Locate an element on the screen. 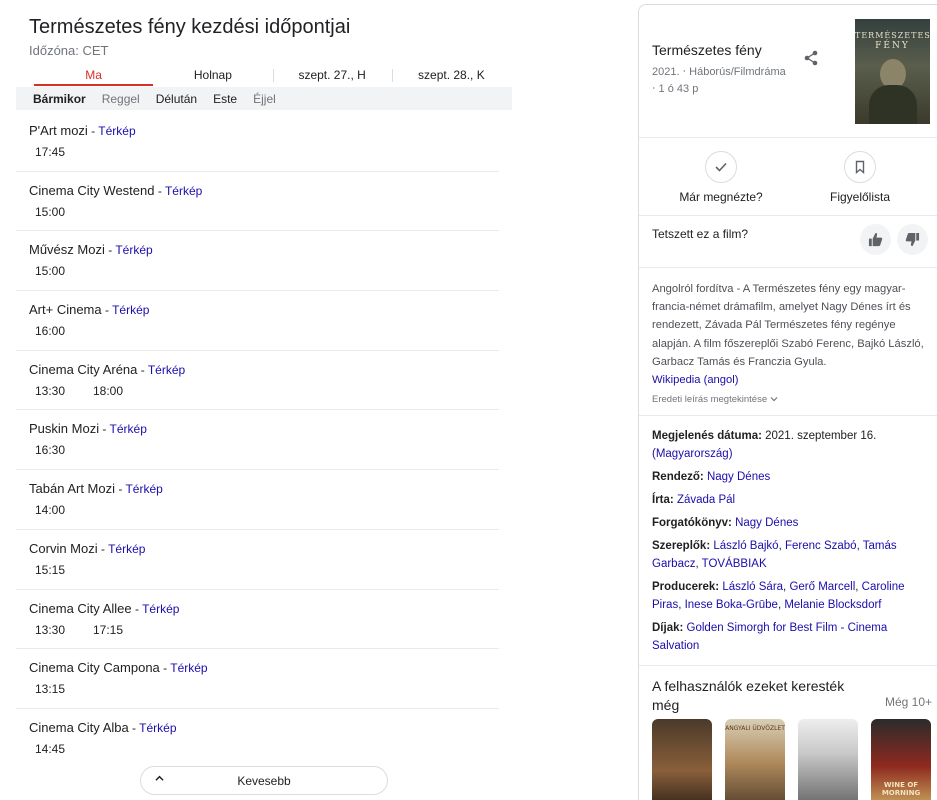 This screenshot has width=937, height=800. fact-label: Megjelenés dátuma: is located at coordinates (707, 436).